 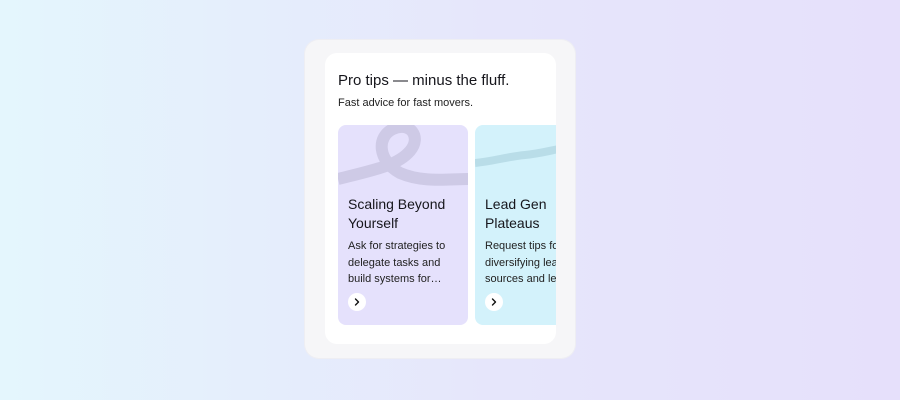 I want to click on panel-subtitle: Fast advice for fast movers., so click(x=406, y=103).